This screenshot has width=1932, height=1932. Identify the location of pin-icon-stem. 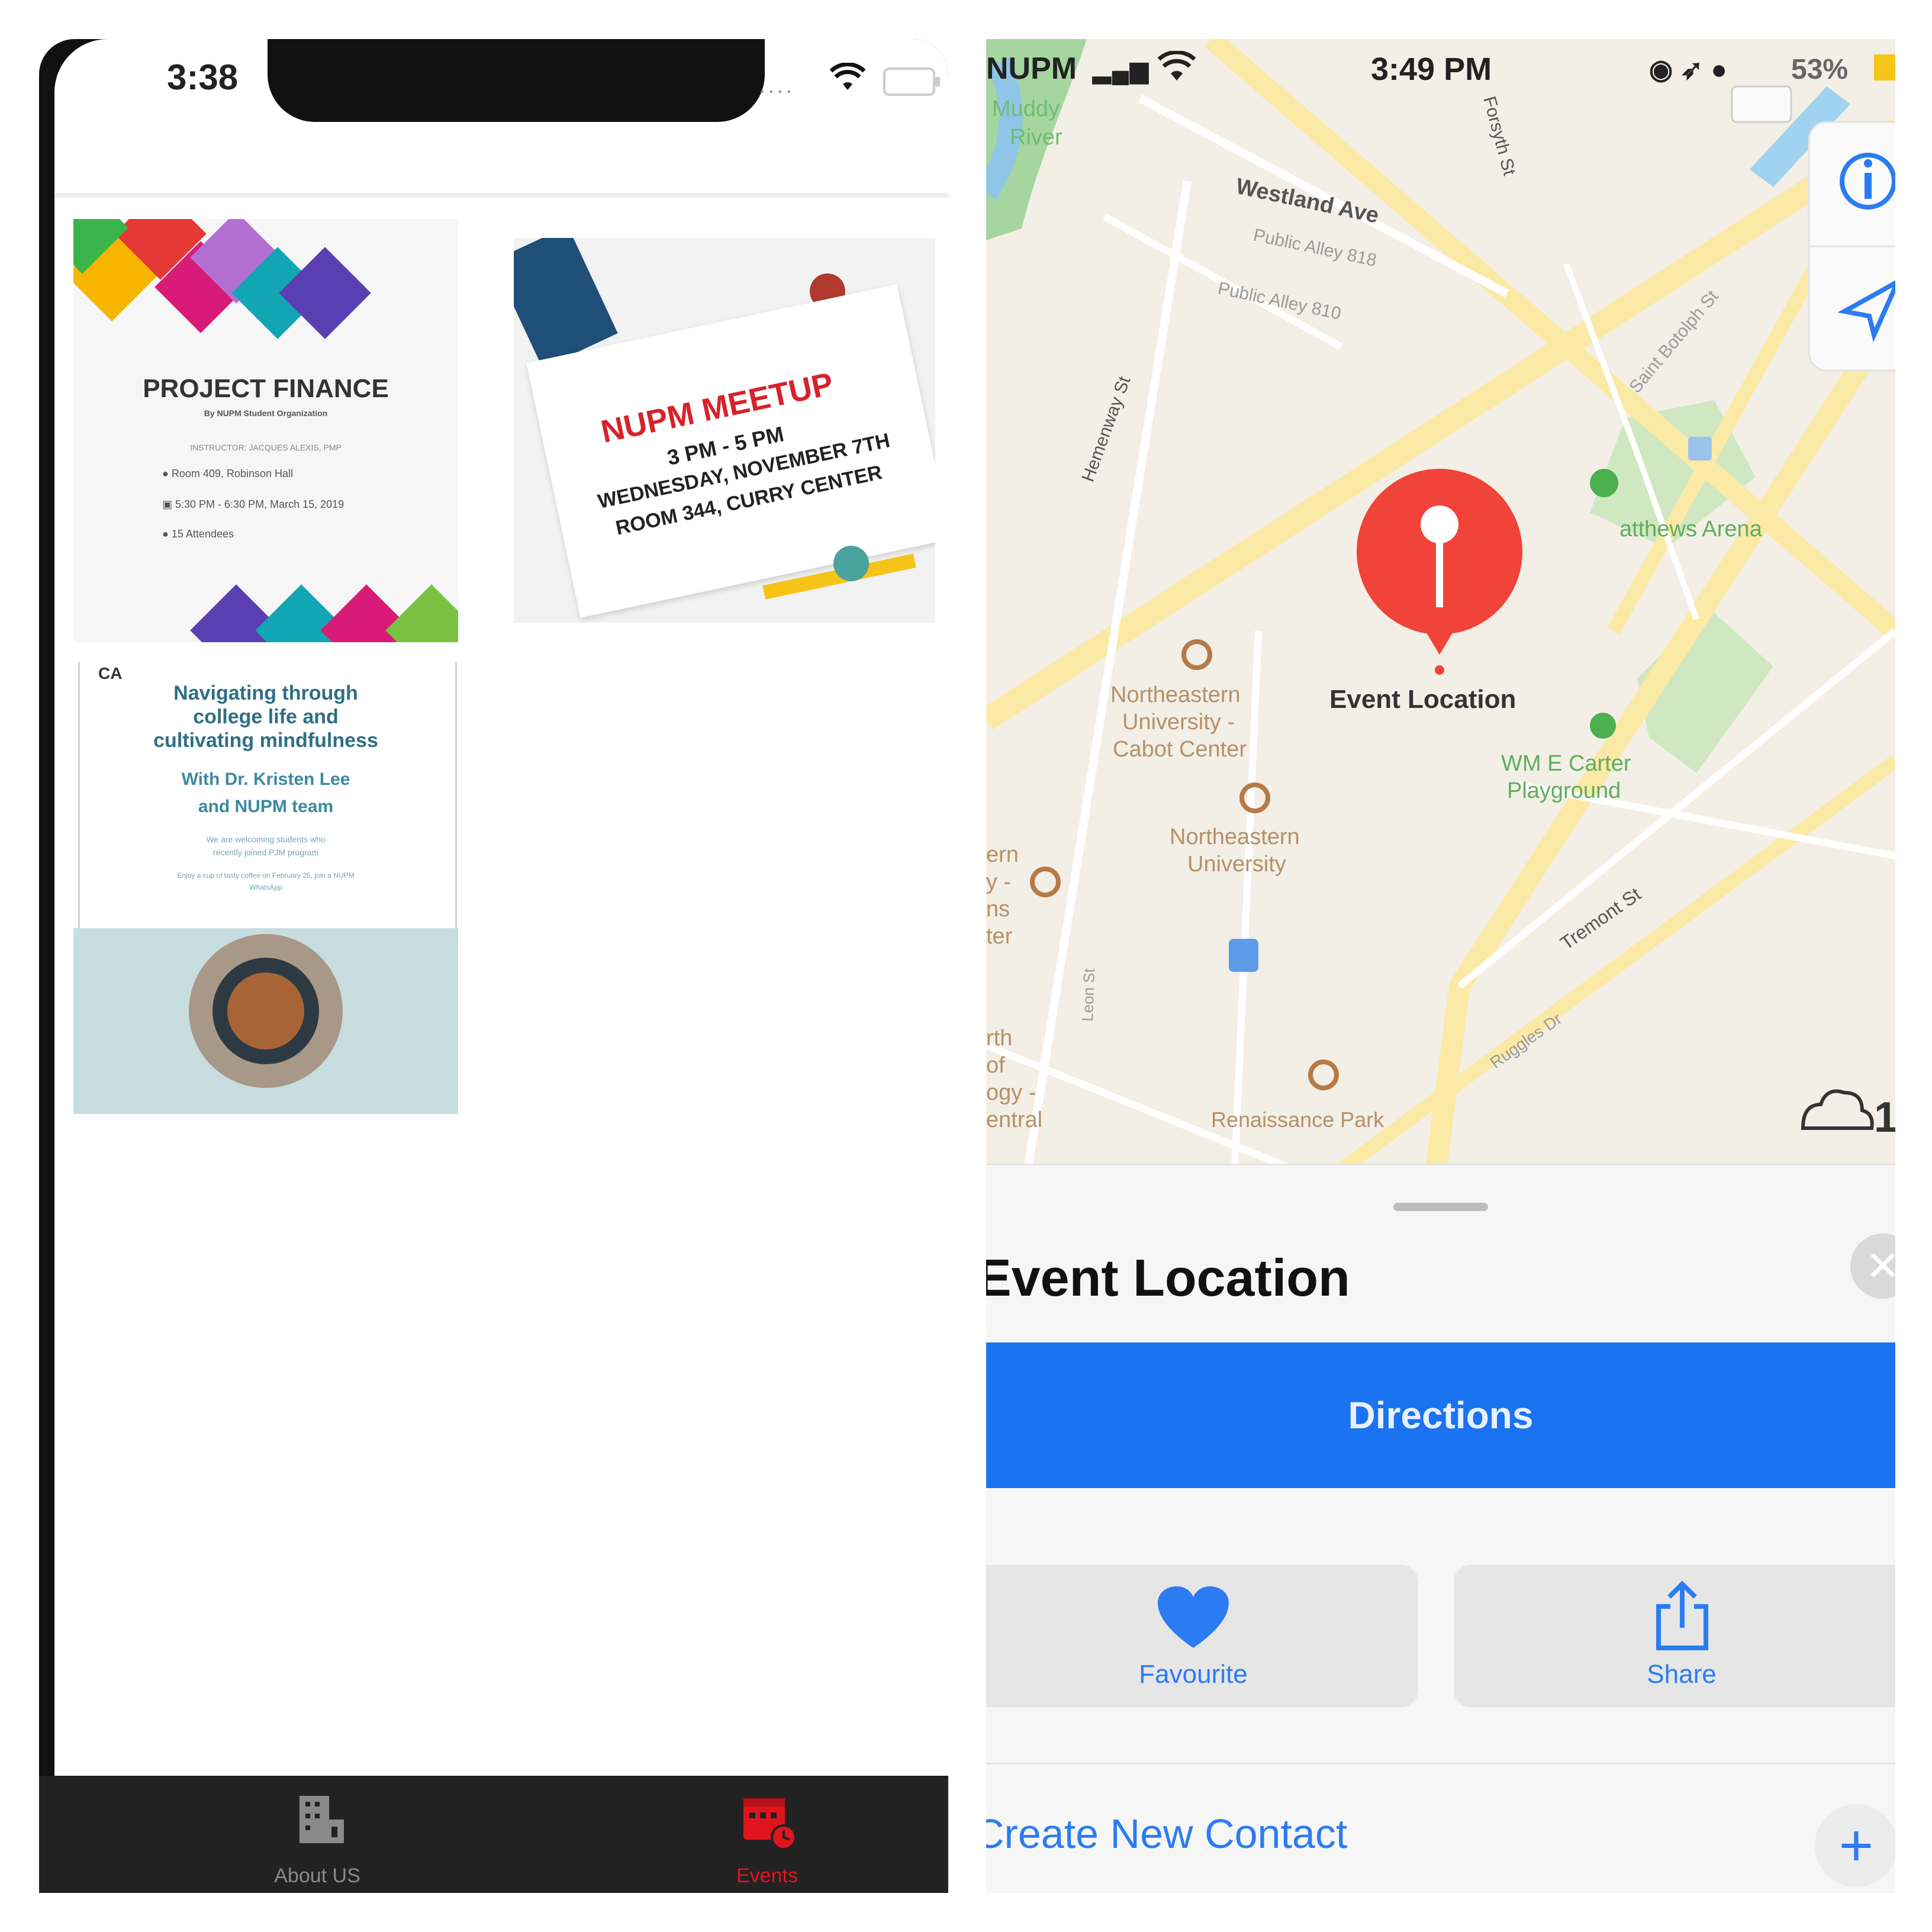
(1440, 571).